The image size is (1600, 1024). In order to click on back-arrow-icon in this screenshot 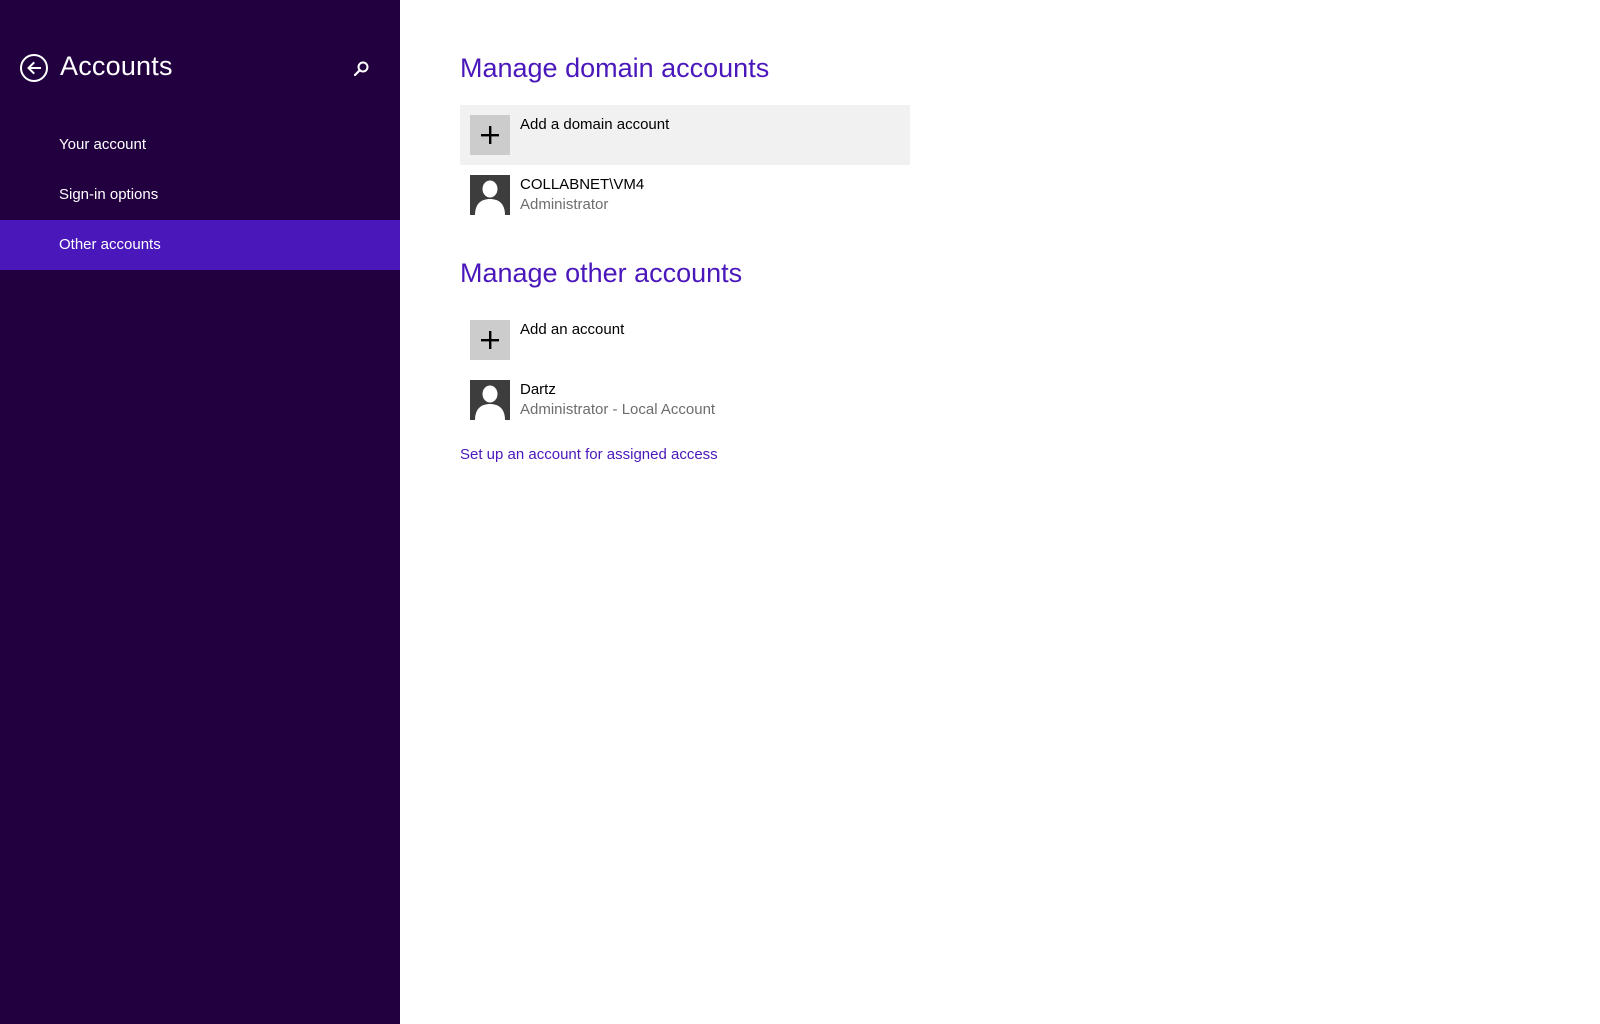, I will do `click(34, 68)`.